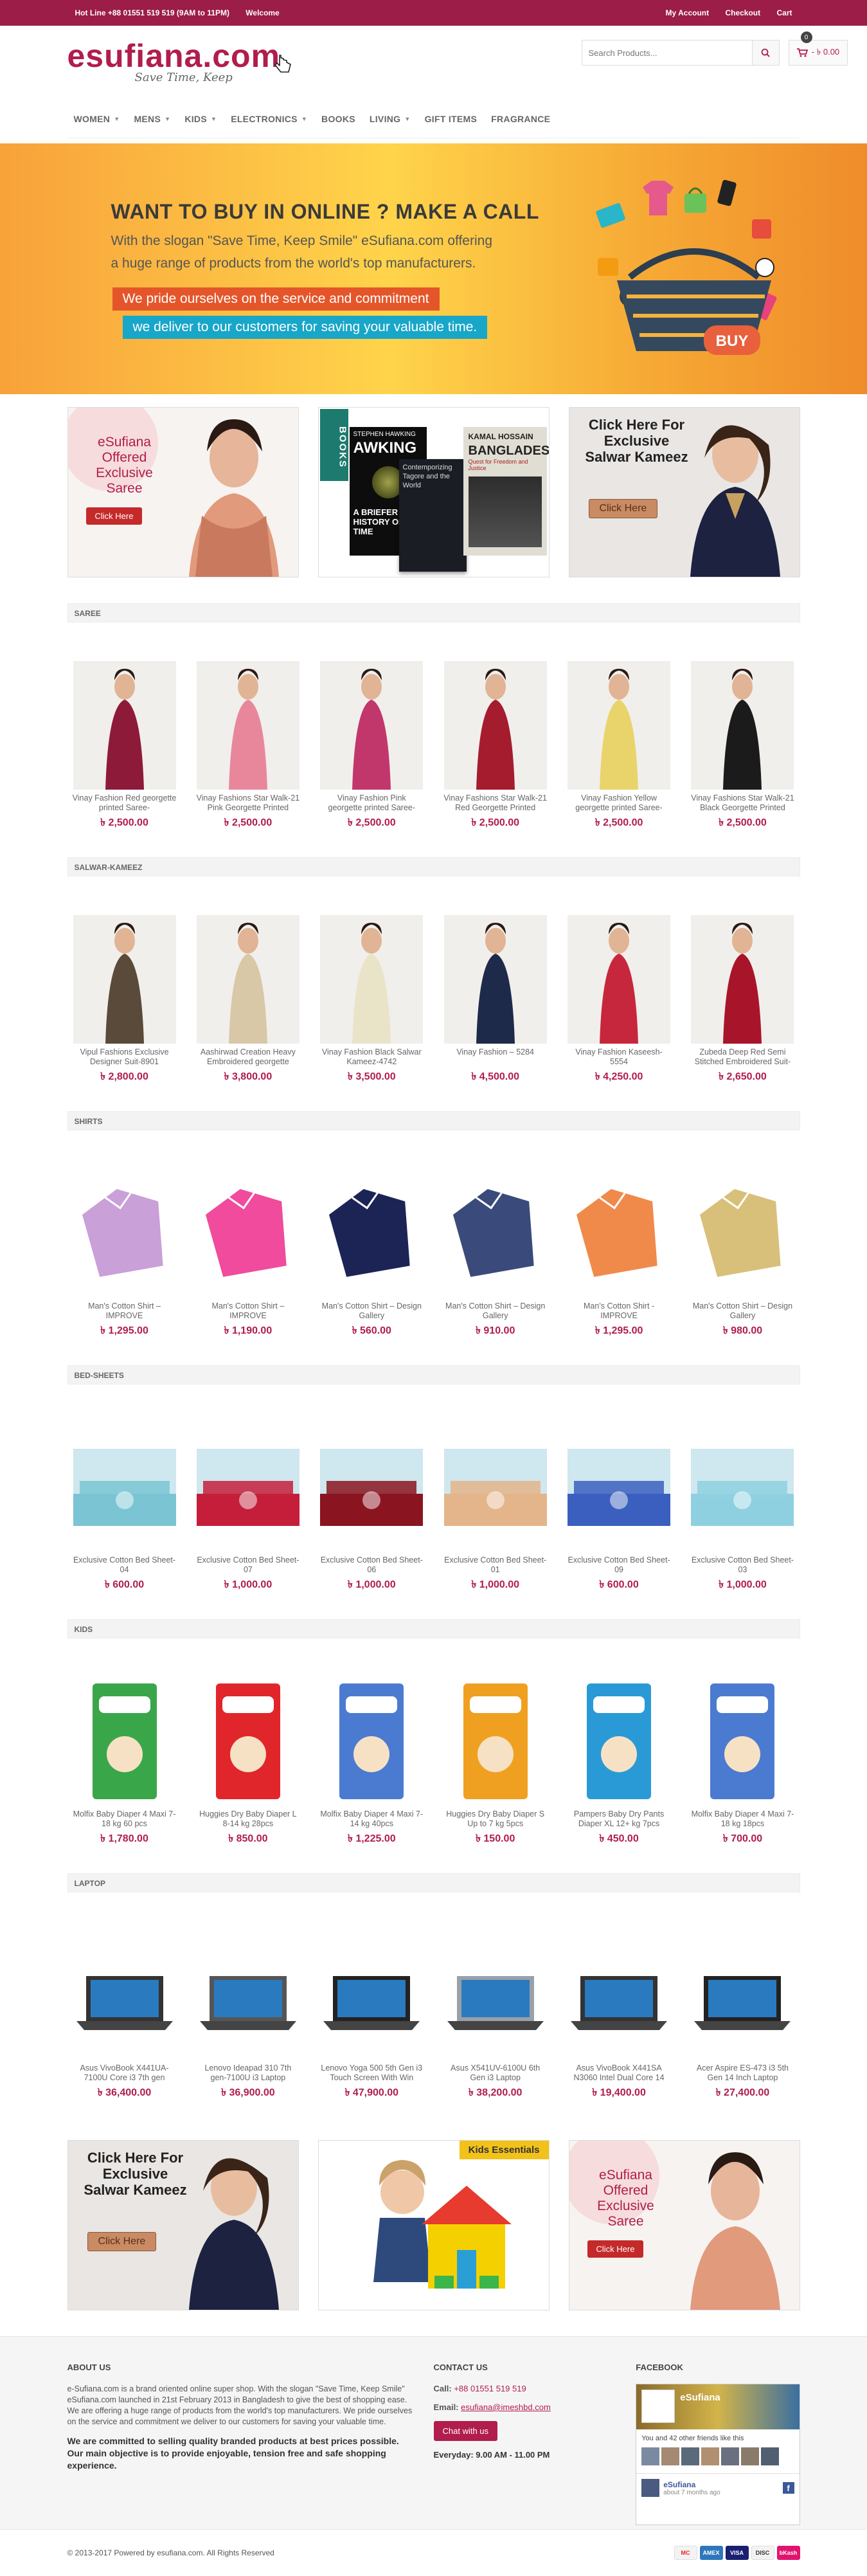  I want to click on bottom-promo-kids: Kids Essentials, so click(433, 2225).